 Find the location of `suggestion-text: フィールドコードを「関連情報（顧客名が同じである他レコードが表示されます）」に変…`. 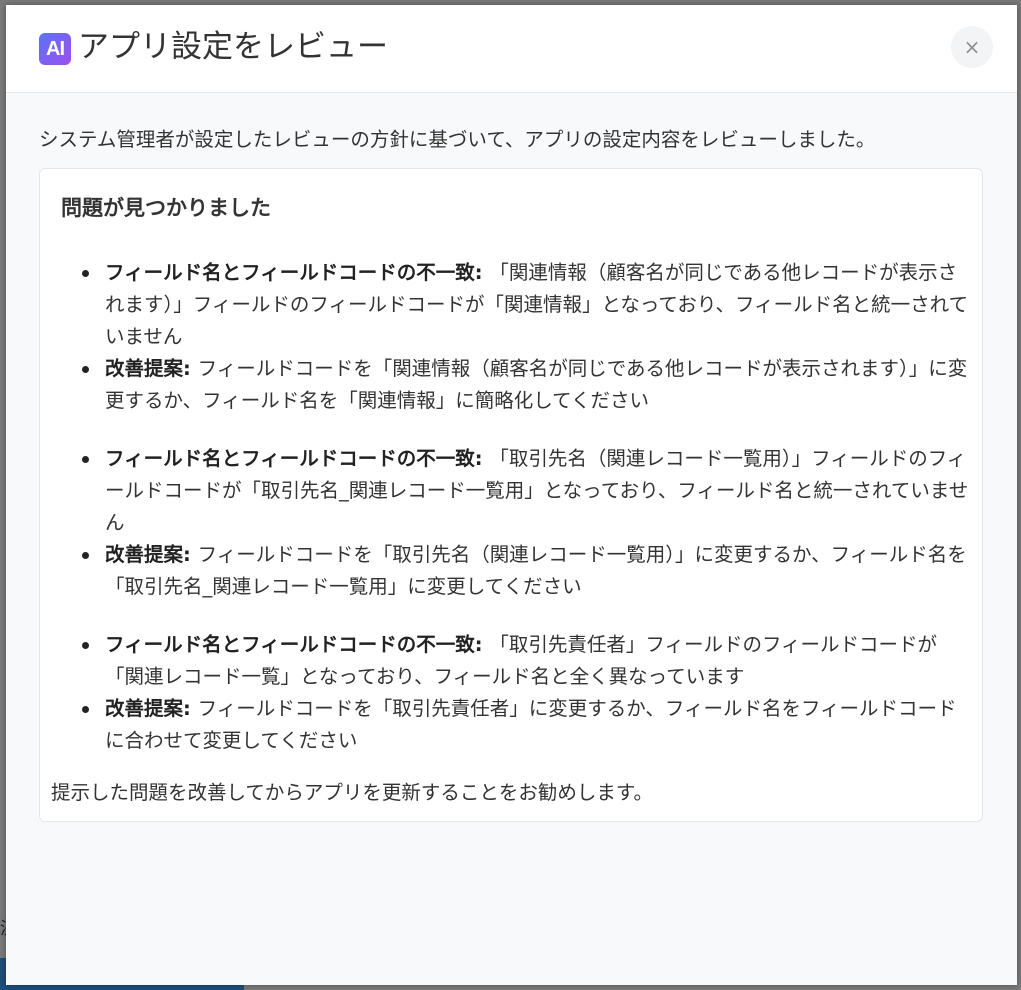

suggestion-text: フィールドコードを「関連情報（顧客名が同じである他レコードが表示されます）」に変… is located at coordinates (536, 384).